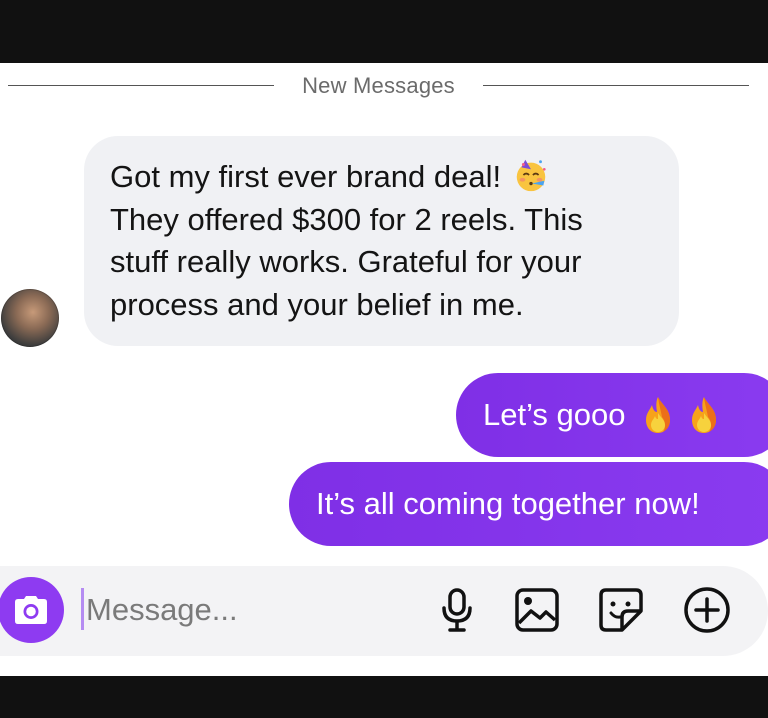 This screenshot has width=768, height=718. I want to click on image-icon, so click(537, 610).